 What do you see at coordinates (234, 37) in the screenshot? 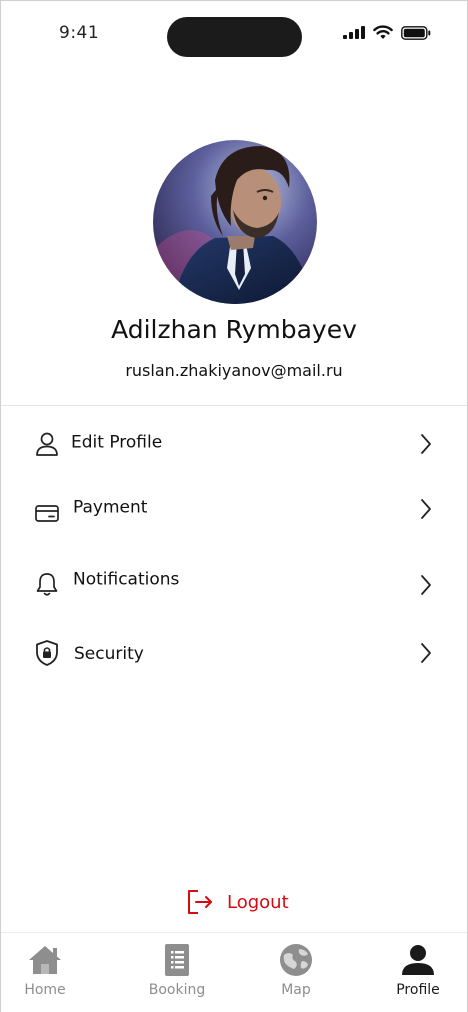
I see `dynamic-island` at bounding box center [234, 37].